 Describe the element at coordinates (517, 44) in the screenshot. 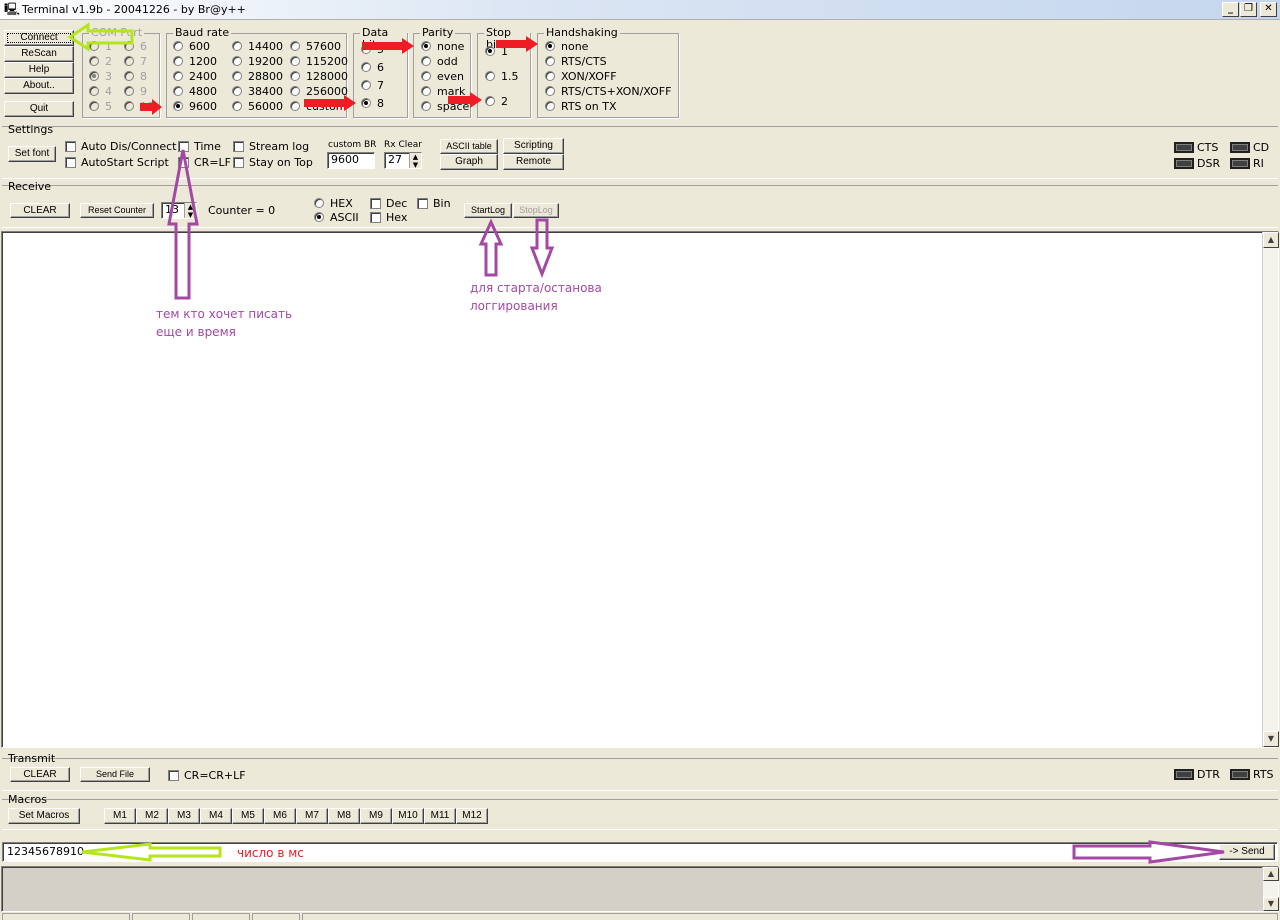

I see `red-arrow-handshaking` at that location.